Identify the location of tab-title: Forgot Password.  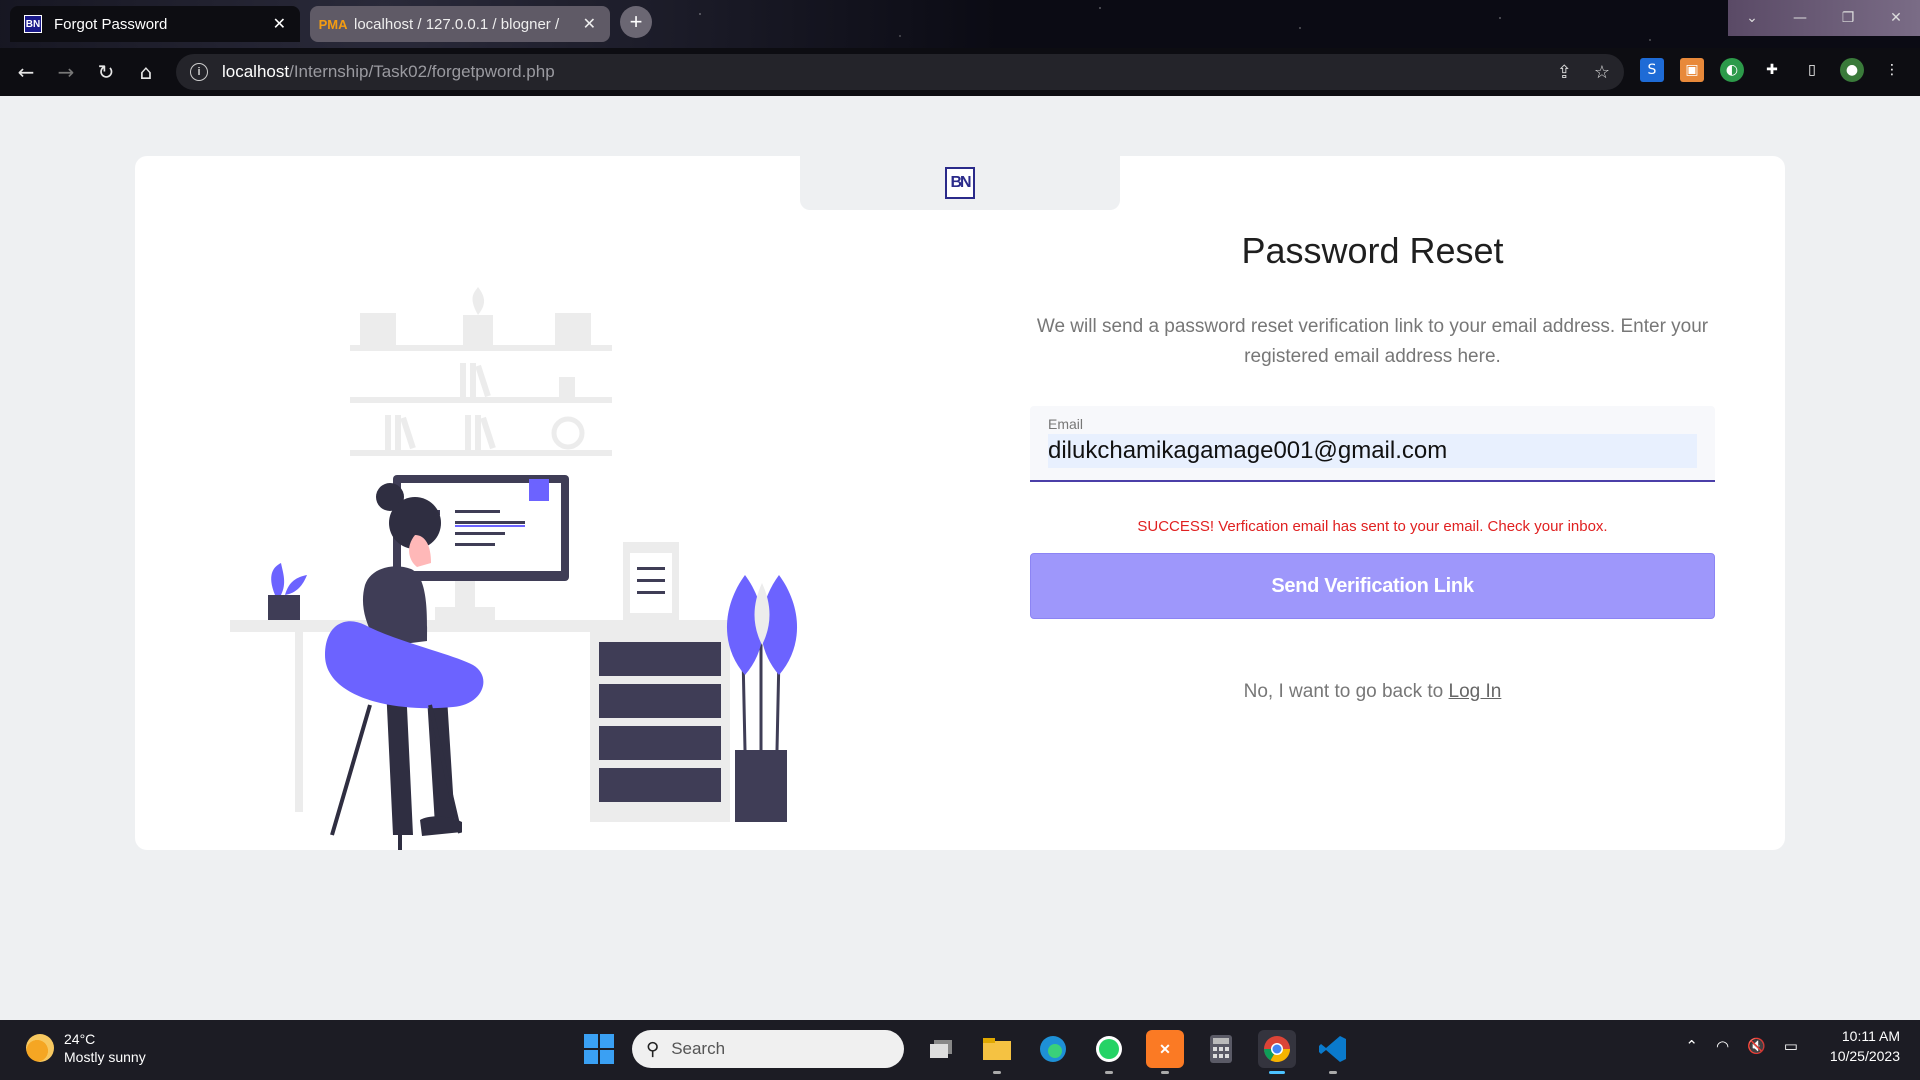
(111, 24).